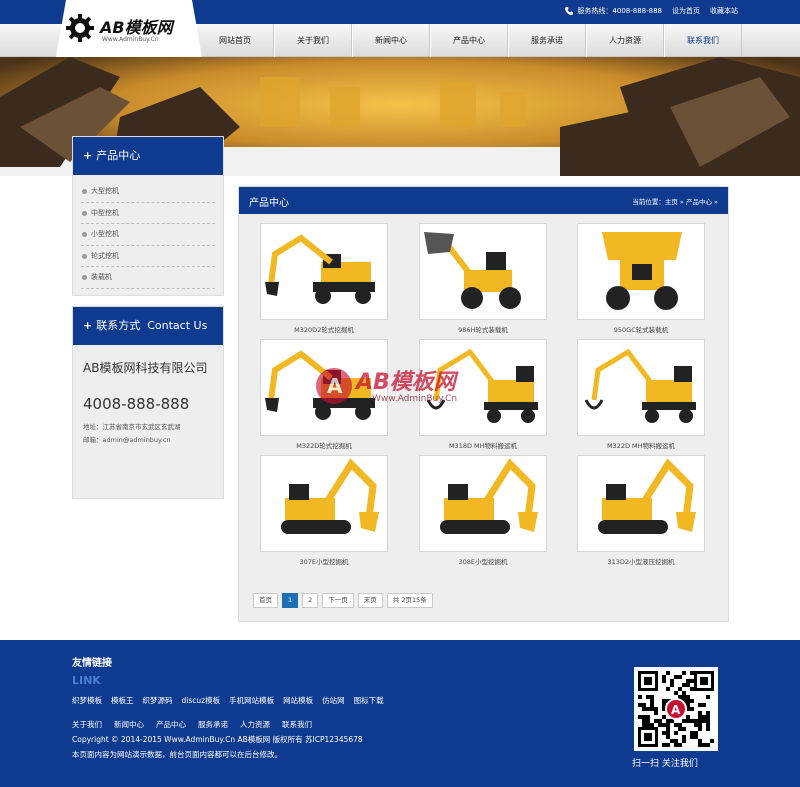  What do you see at coordinates (177, 754) in the screenshot?
I see `footer-note: 本页面内容为网站演示数据，前台页面内容都可以在后台修改。` at bounding box center [177, 754].